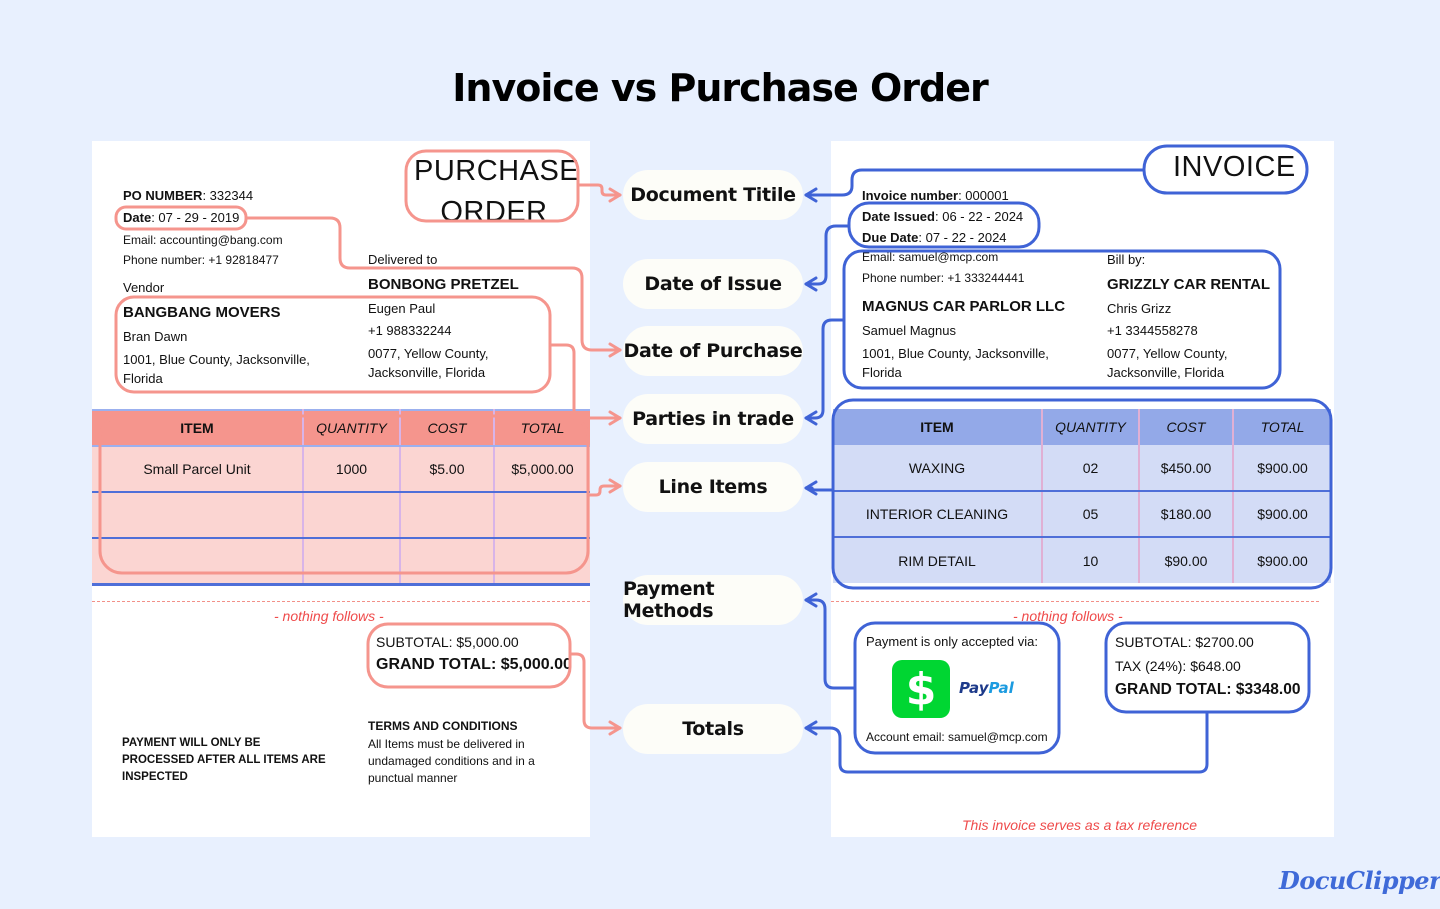 The image size is (1440, 909). I want to click on po-heading: PURCHASE ORDER, so click(496, 192).